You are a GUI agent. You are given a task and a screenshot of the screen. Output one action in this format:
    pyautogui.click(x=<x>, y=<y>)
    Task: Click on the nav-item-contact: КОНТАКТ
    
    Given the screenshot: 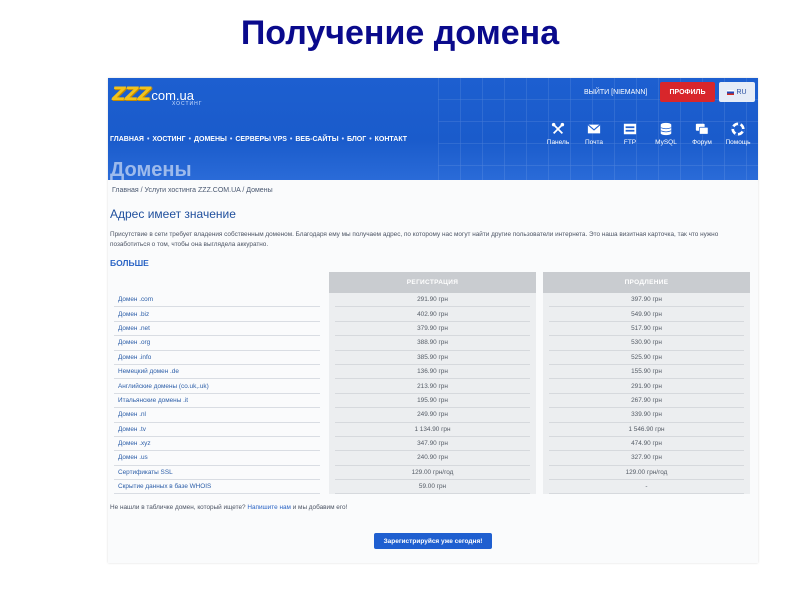 What is the action you would take?
    pyautogui.click(x=391, y=139)
    